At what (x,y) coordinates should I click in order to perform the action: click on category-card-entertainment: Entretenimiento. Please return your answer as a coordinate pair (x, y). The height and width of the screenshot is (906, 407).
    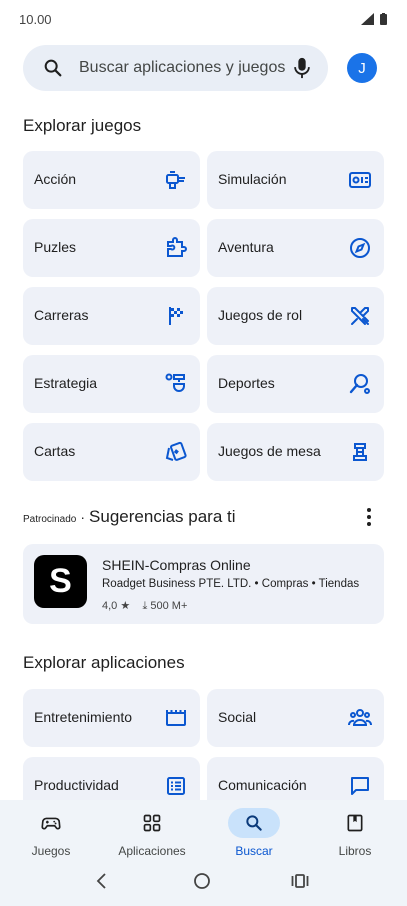
    Looking at the image, I should click on (111, 718).